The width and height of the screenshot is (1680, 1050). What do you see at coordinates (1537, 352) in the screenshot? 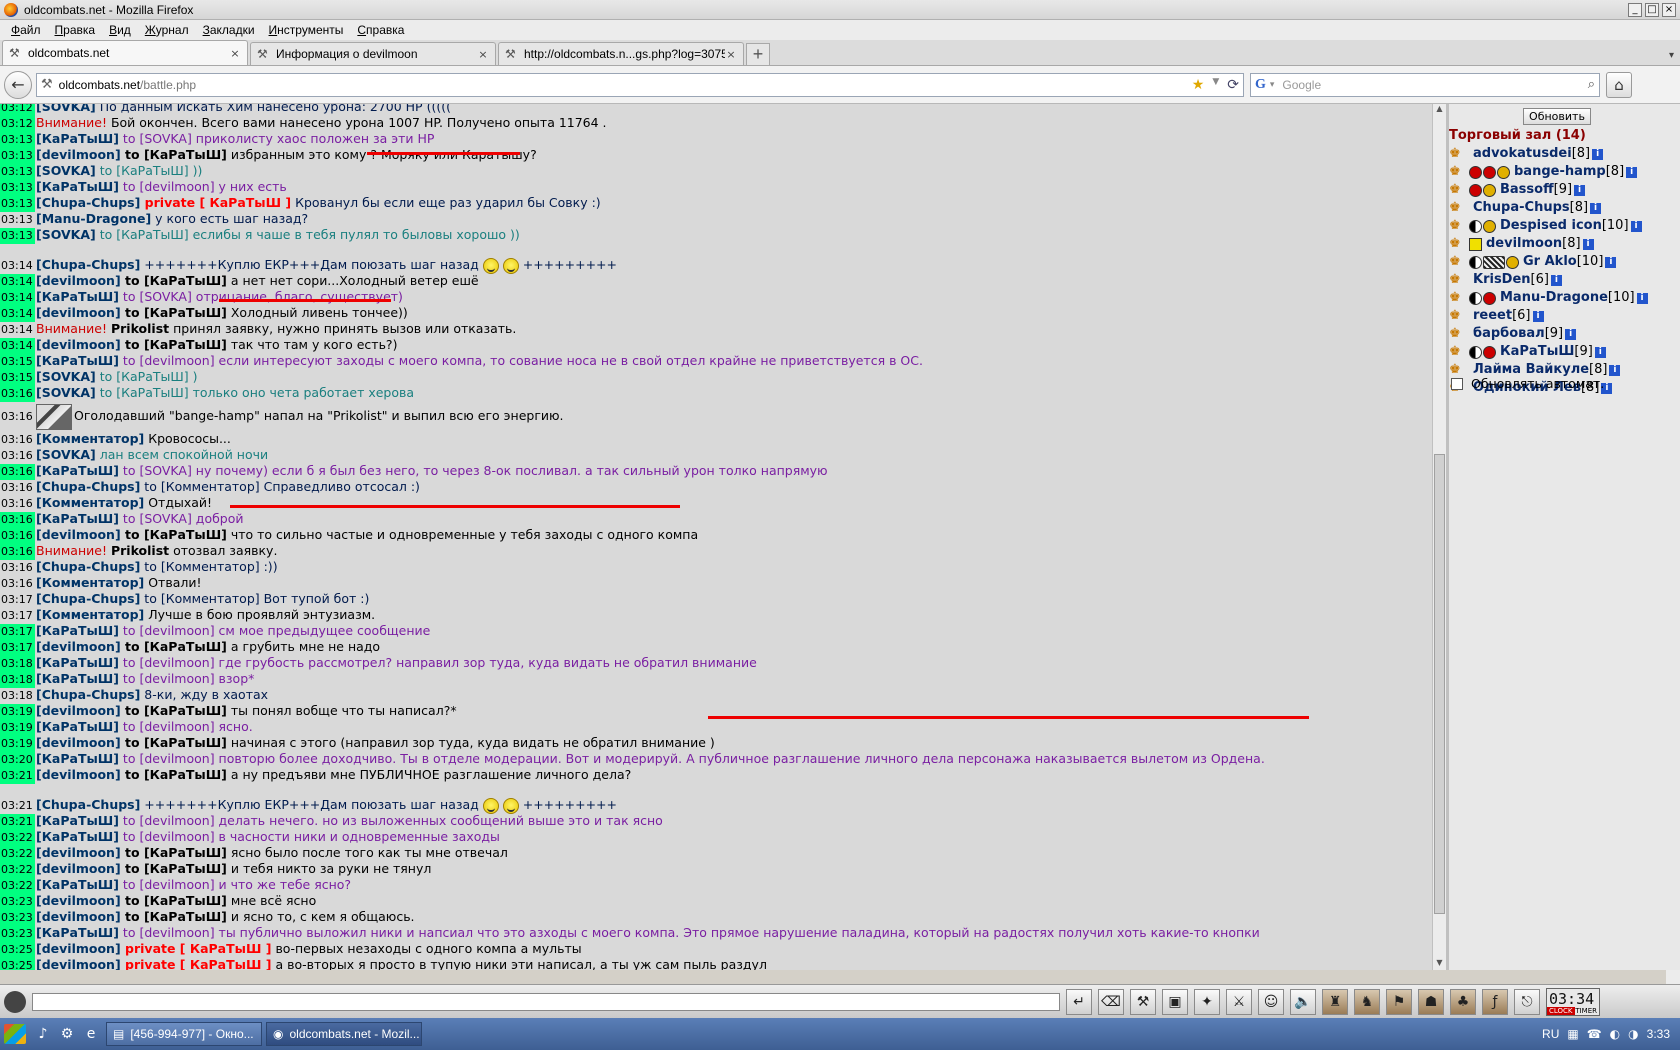
I see `user-name: КаРаТыШ` at bounding box center [1537, 352].